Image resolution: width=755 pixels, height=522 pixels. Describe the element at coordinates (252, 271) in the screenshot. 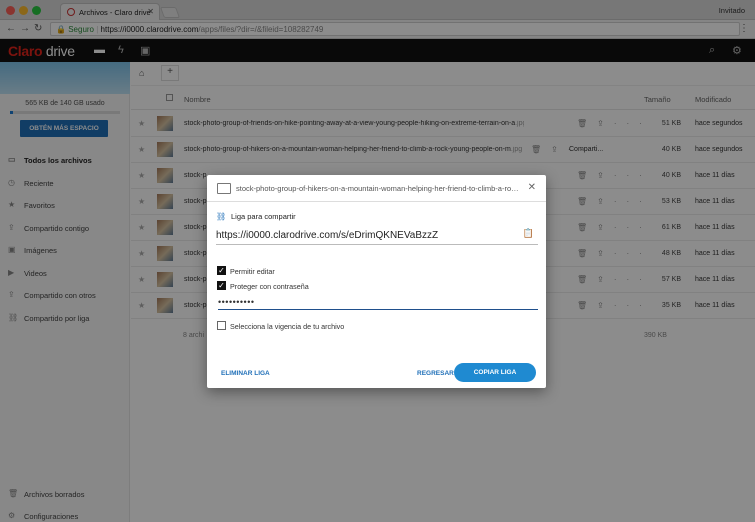

I see `allow-edit-label: Permitir editar` at that location.